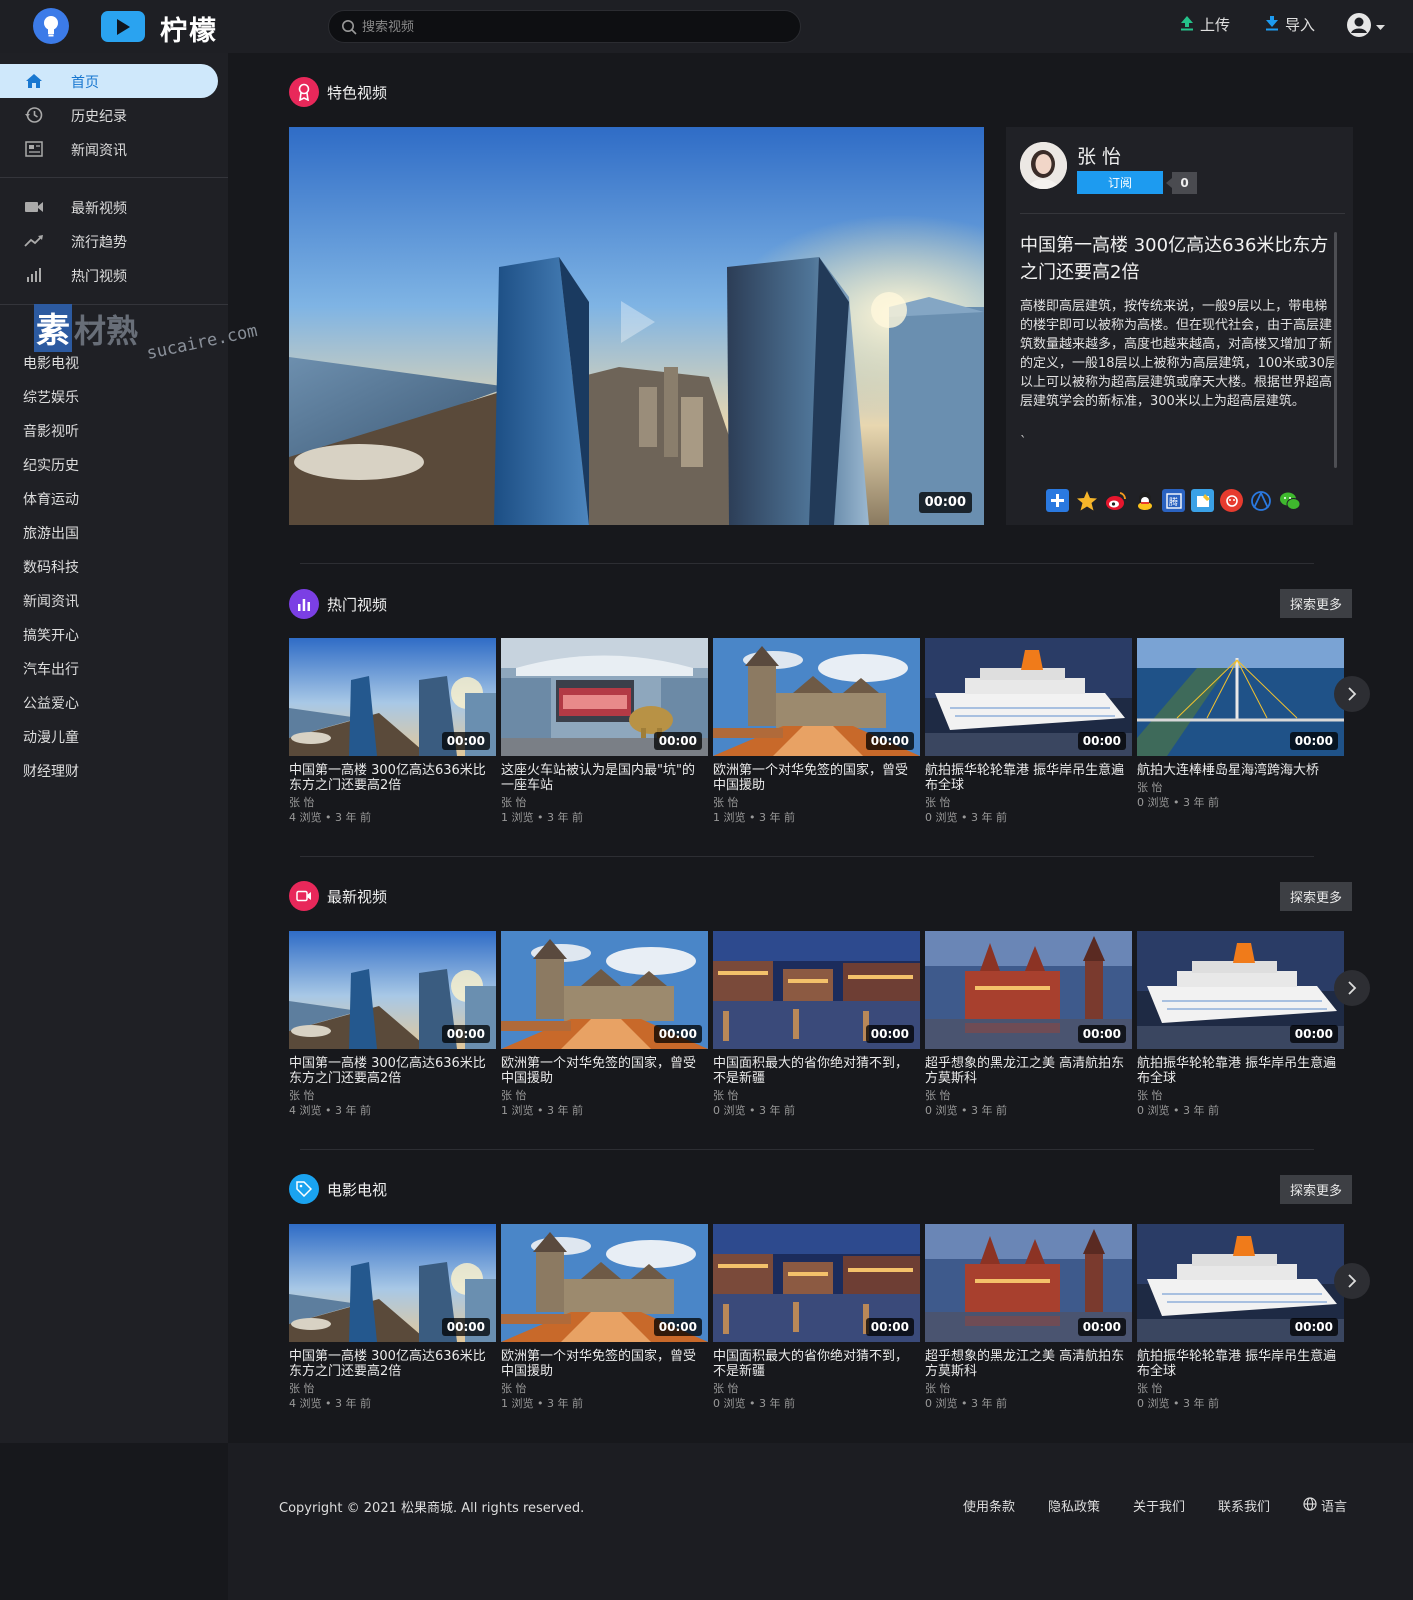 The image size is (1413, 1600). Describe the element at coordinates (1043, 165) in the screenshot. I see `author-avatar` at that location.